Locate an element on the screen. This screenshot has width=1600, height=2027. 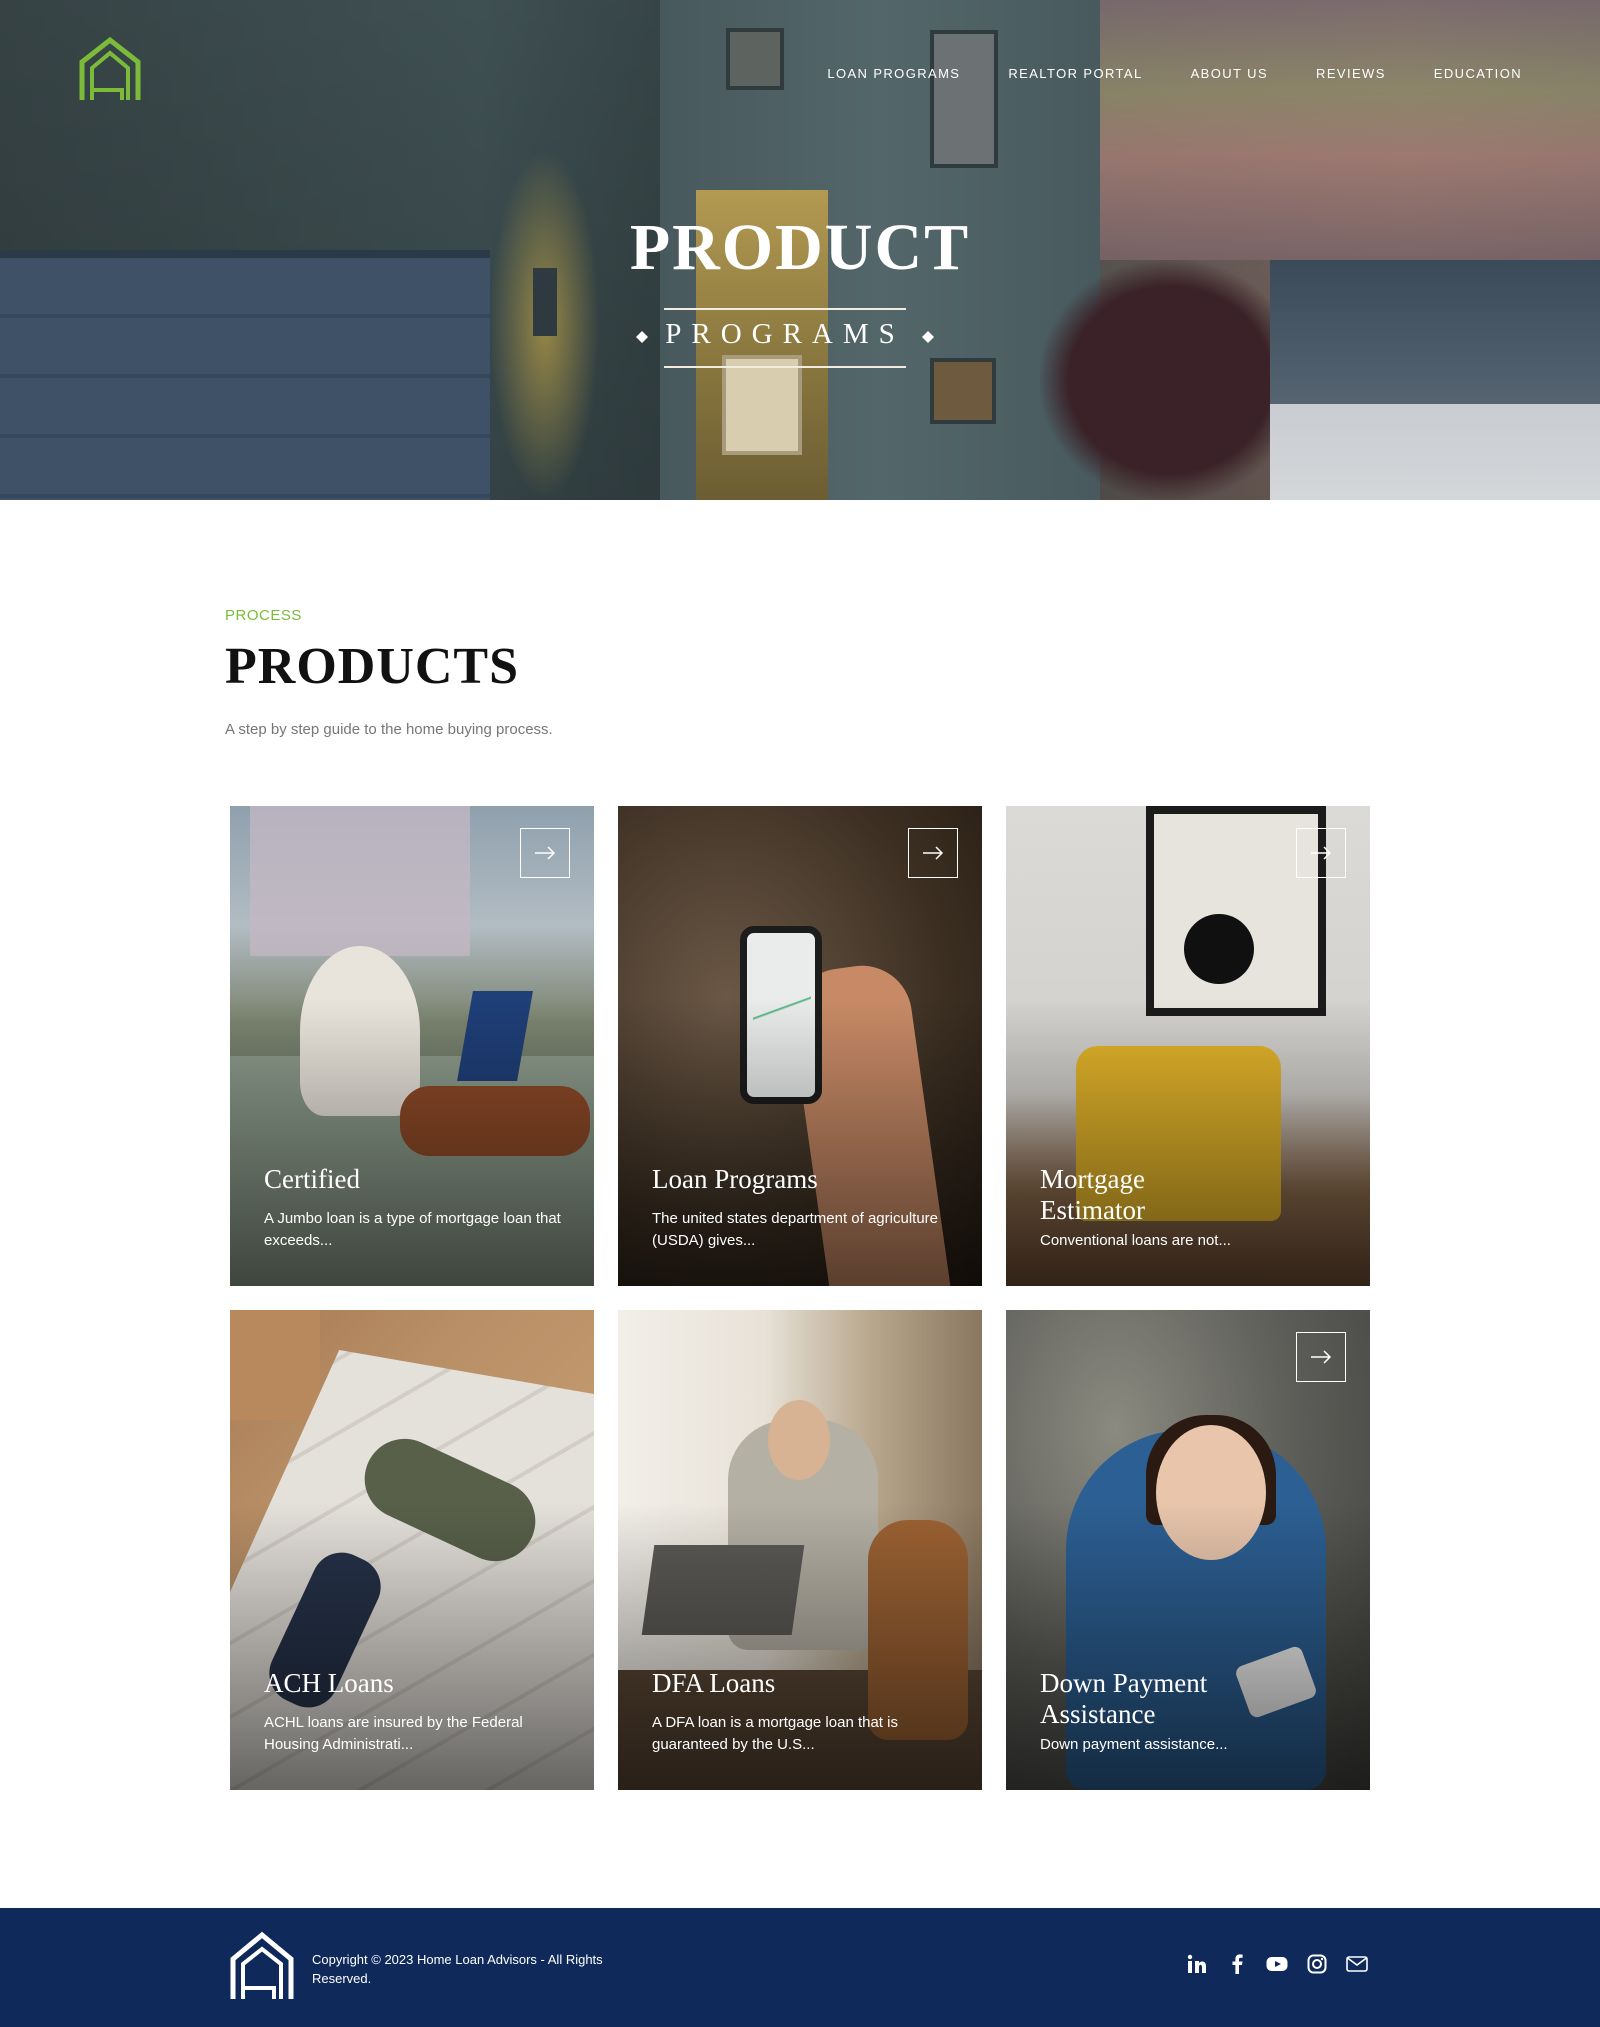
nav-item-realtor-portal: REALTOR PORTAL is located at coordinates (1075, 73).